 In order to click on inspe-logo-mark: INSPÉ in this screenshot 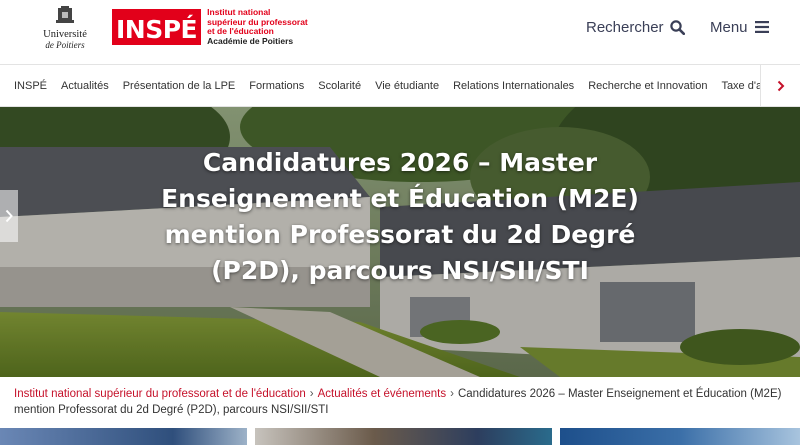, I will do `click(157, 27)`.